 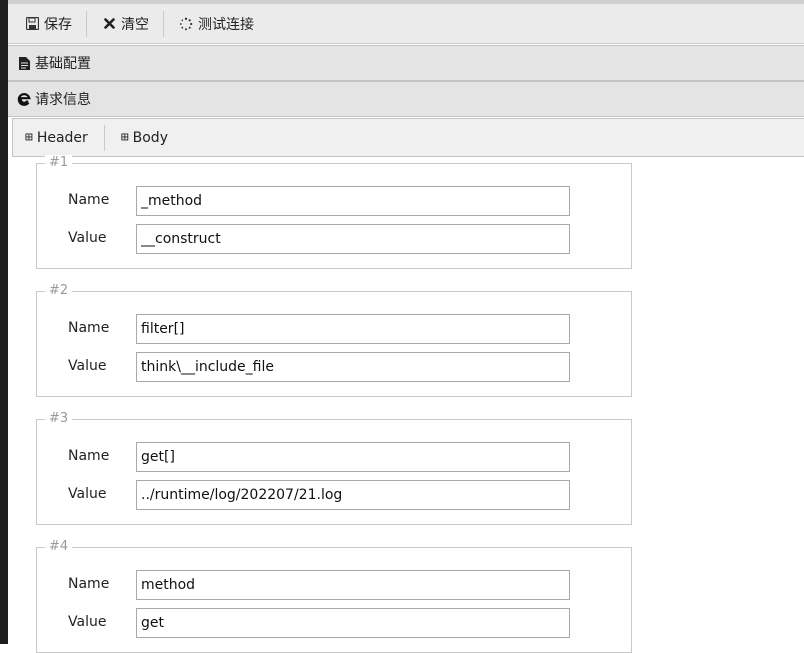 I want to click on spinner-icon, so click(x=186, y=24).